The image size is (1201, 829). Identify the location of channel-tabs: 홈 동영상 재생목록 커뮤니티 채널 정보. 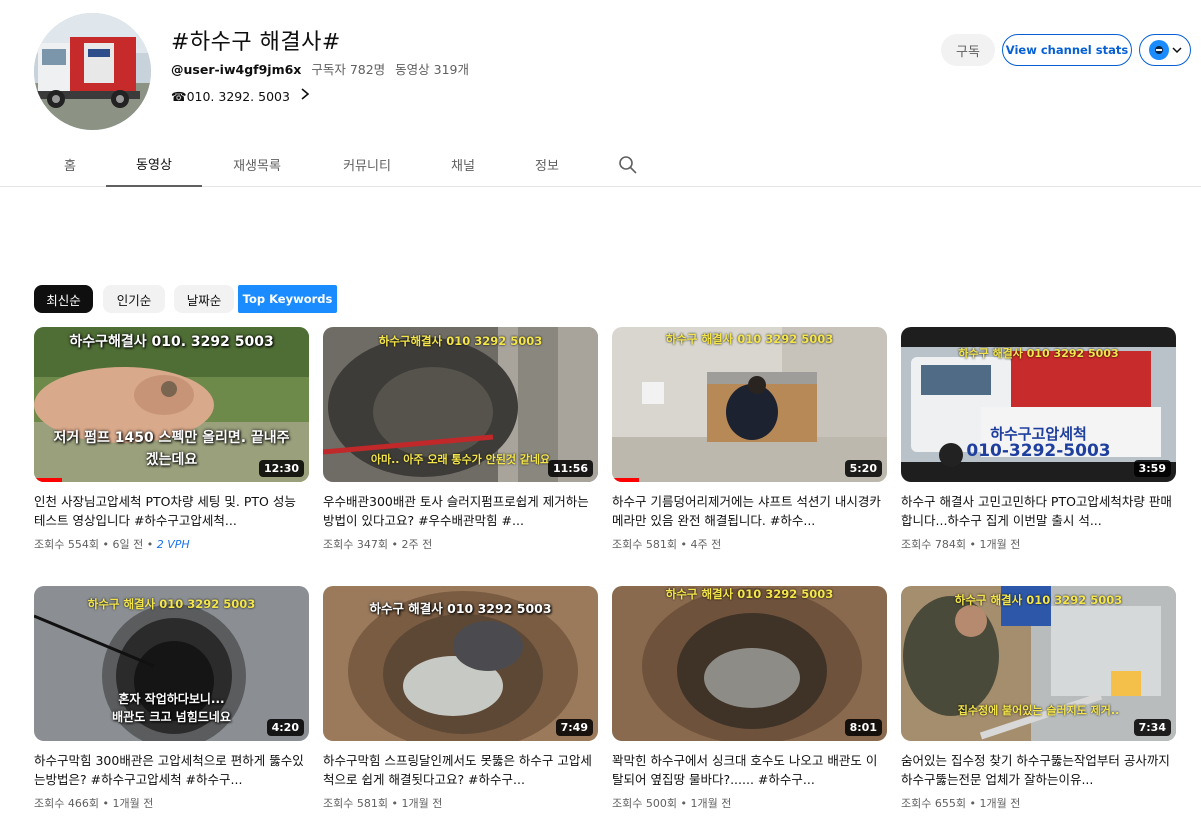
(600, 164).